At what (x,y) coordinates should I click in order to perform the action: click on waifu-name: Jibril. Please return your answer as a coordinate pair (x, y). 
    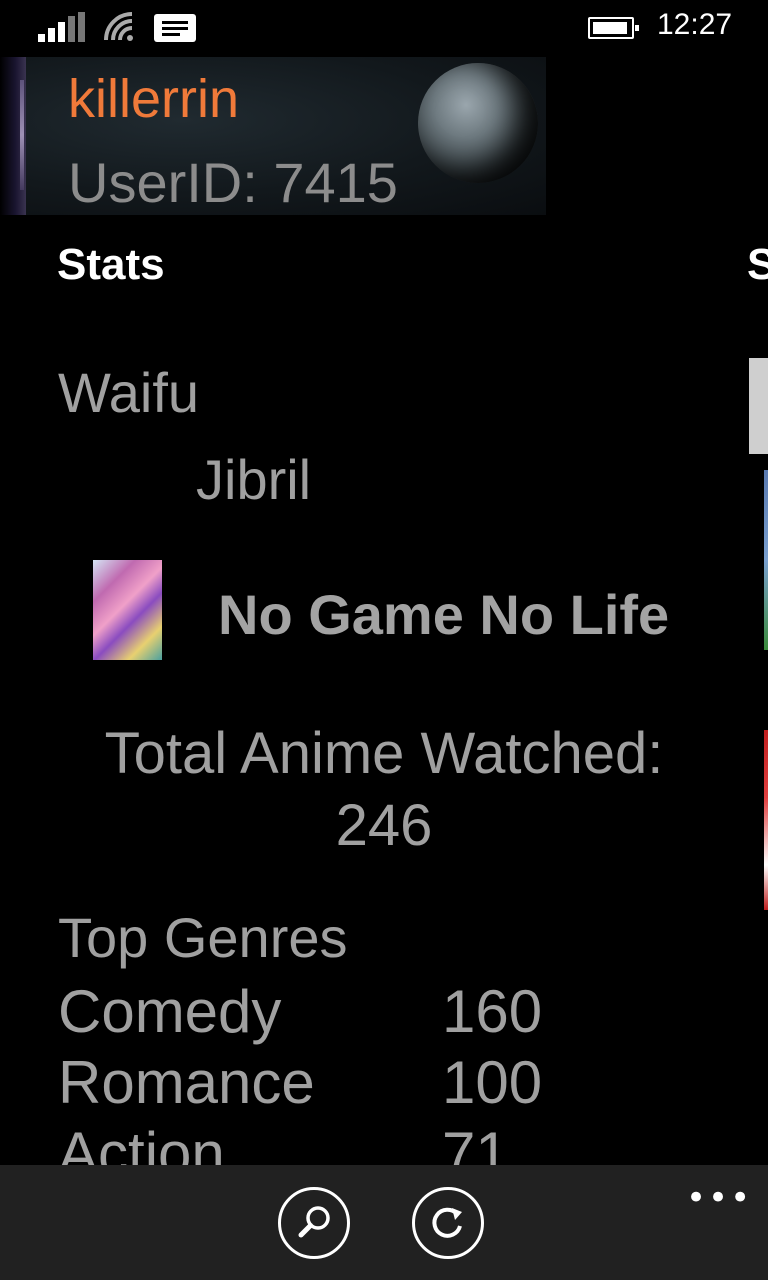
    Looking at the image, I should click on (253, 479).